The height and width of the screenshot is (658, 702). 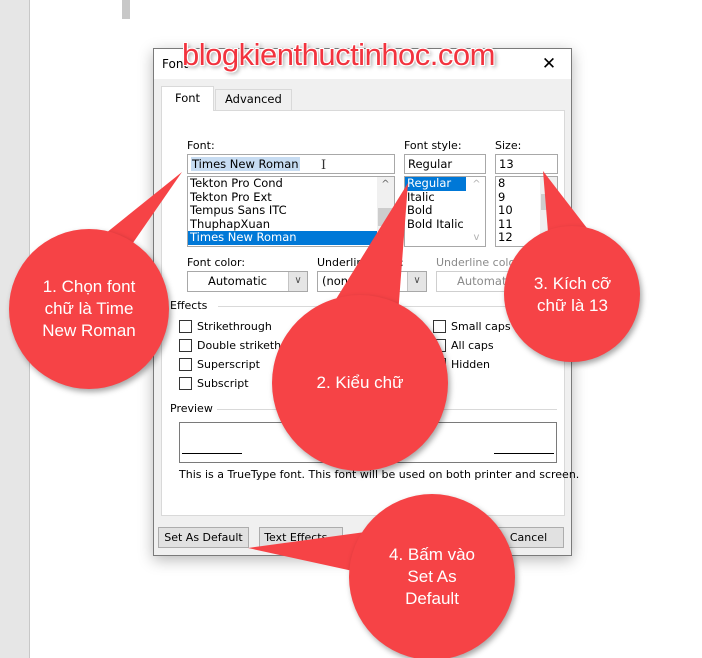 What do you see at coordinates (528, 537) in the screenshot?
I see `cancel-button: Cancel` at bounding box center [528, 537].